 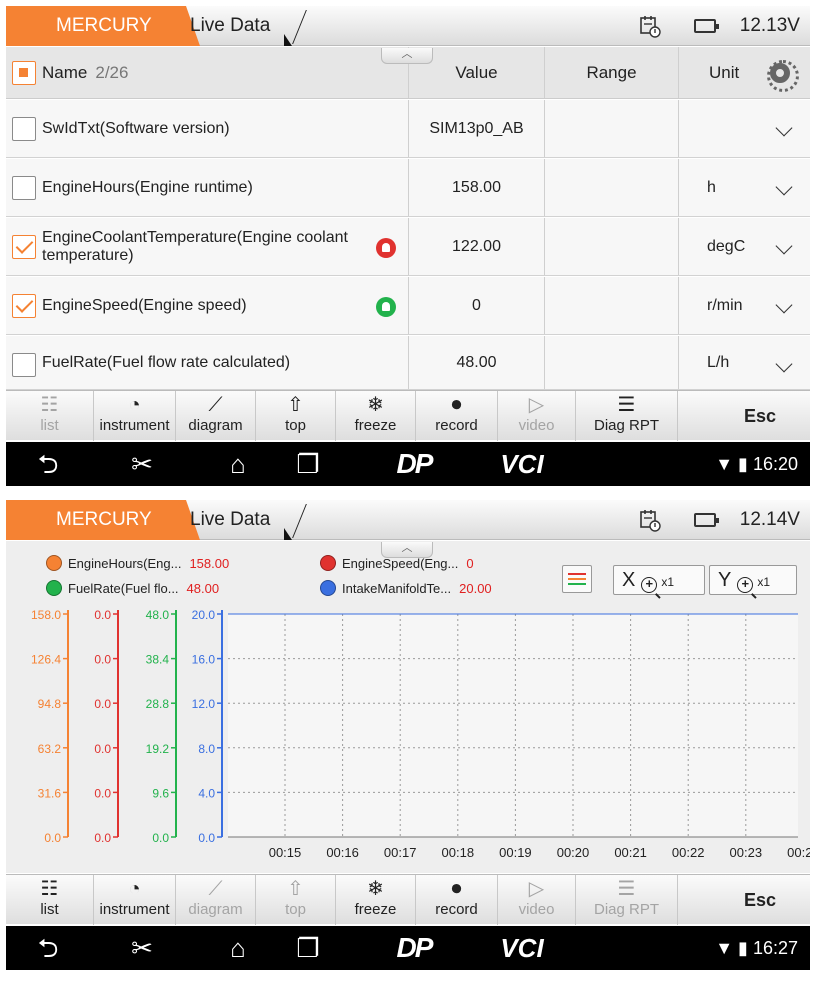 What do you see at coordinates (476, 246) in the screenshot?
I see `row-value: 122.00` at bounding box center [476, 246].